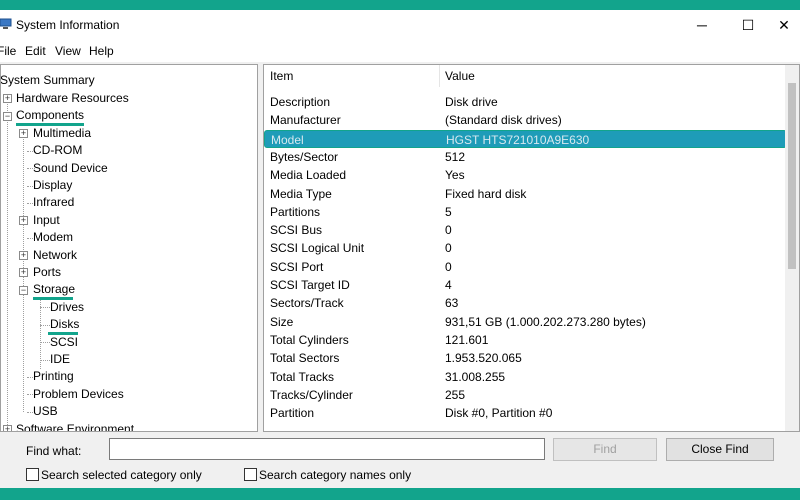  I want to click on row-value: 63, so click(452, 303).